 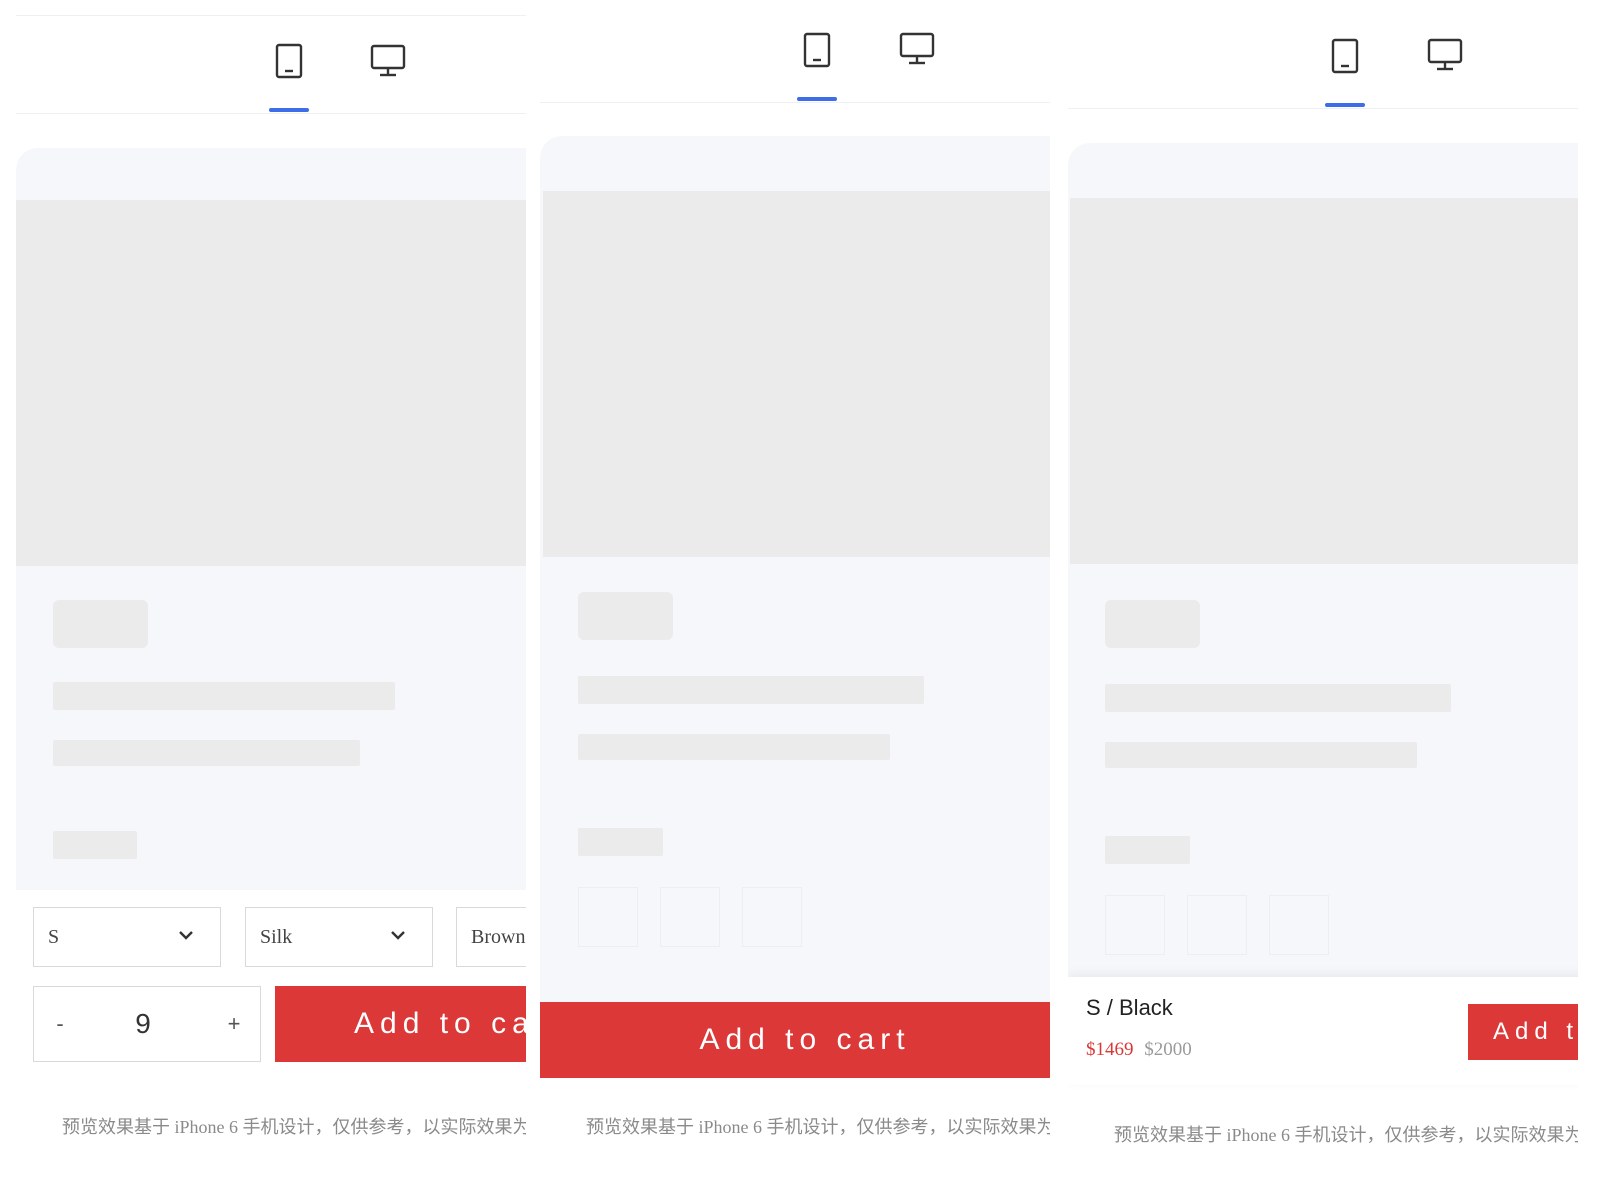 I want to click on size-select: S, so click(x=127, y=937).